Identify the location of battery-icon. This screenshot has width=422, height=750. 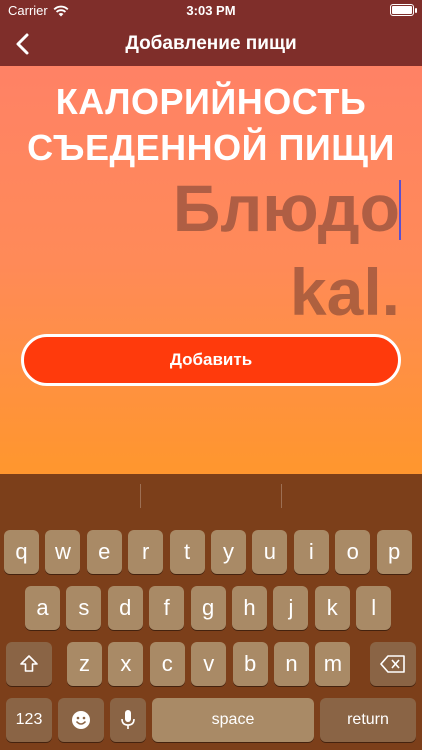
(403, 10).